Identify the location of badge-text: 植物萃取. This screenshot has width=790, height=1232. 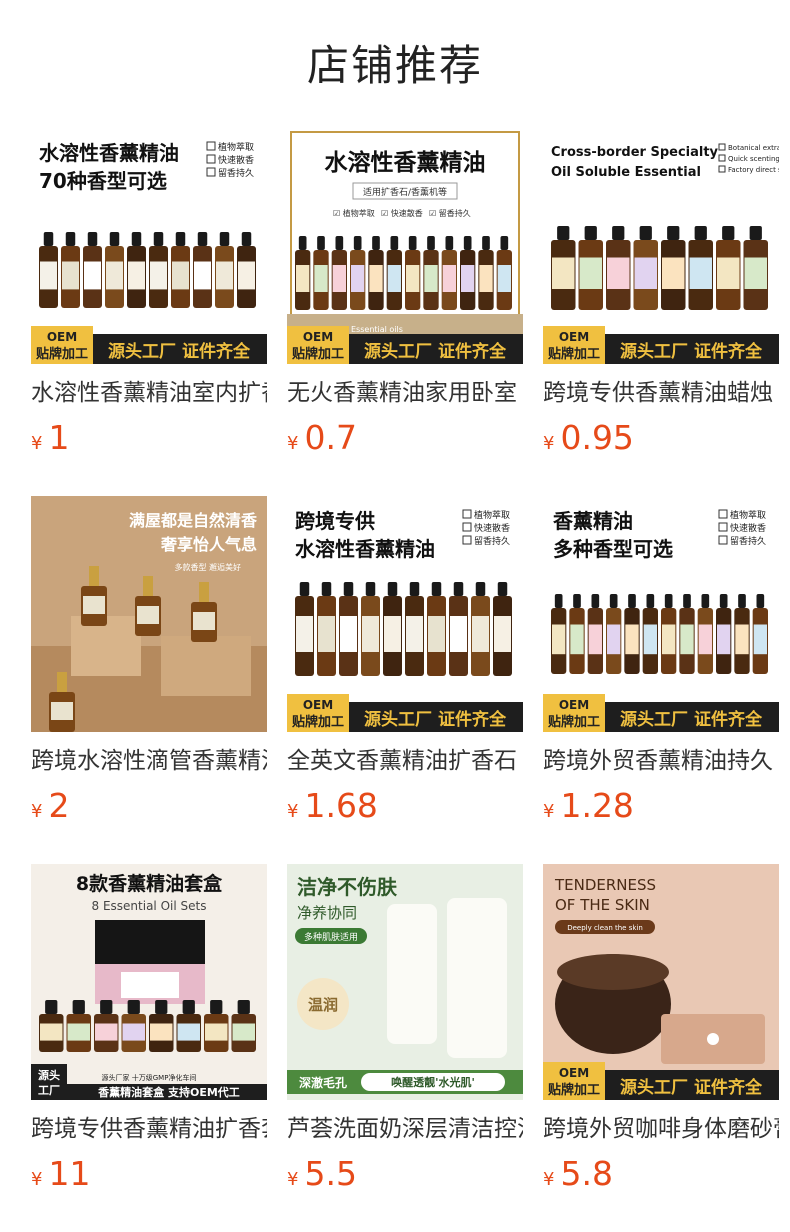
(748, 515).